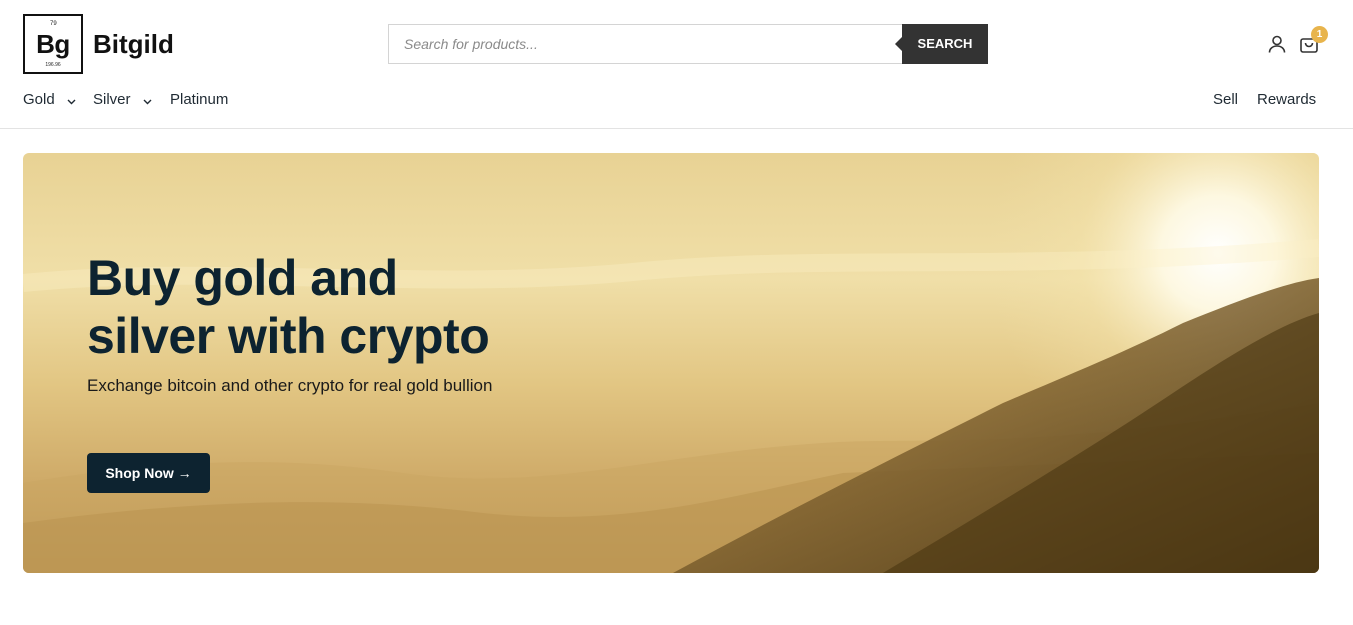  I want to click on search-form: SEARCH, so click(688, 44).